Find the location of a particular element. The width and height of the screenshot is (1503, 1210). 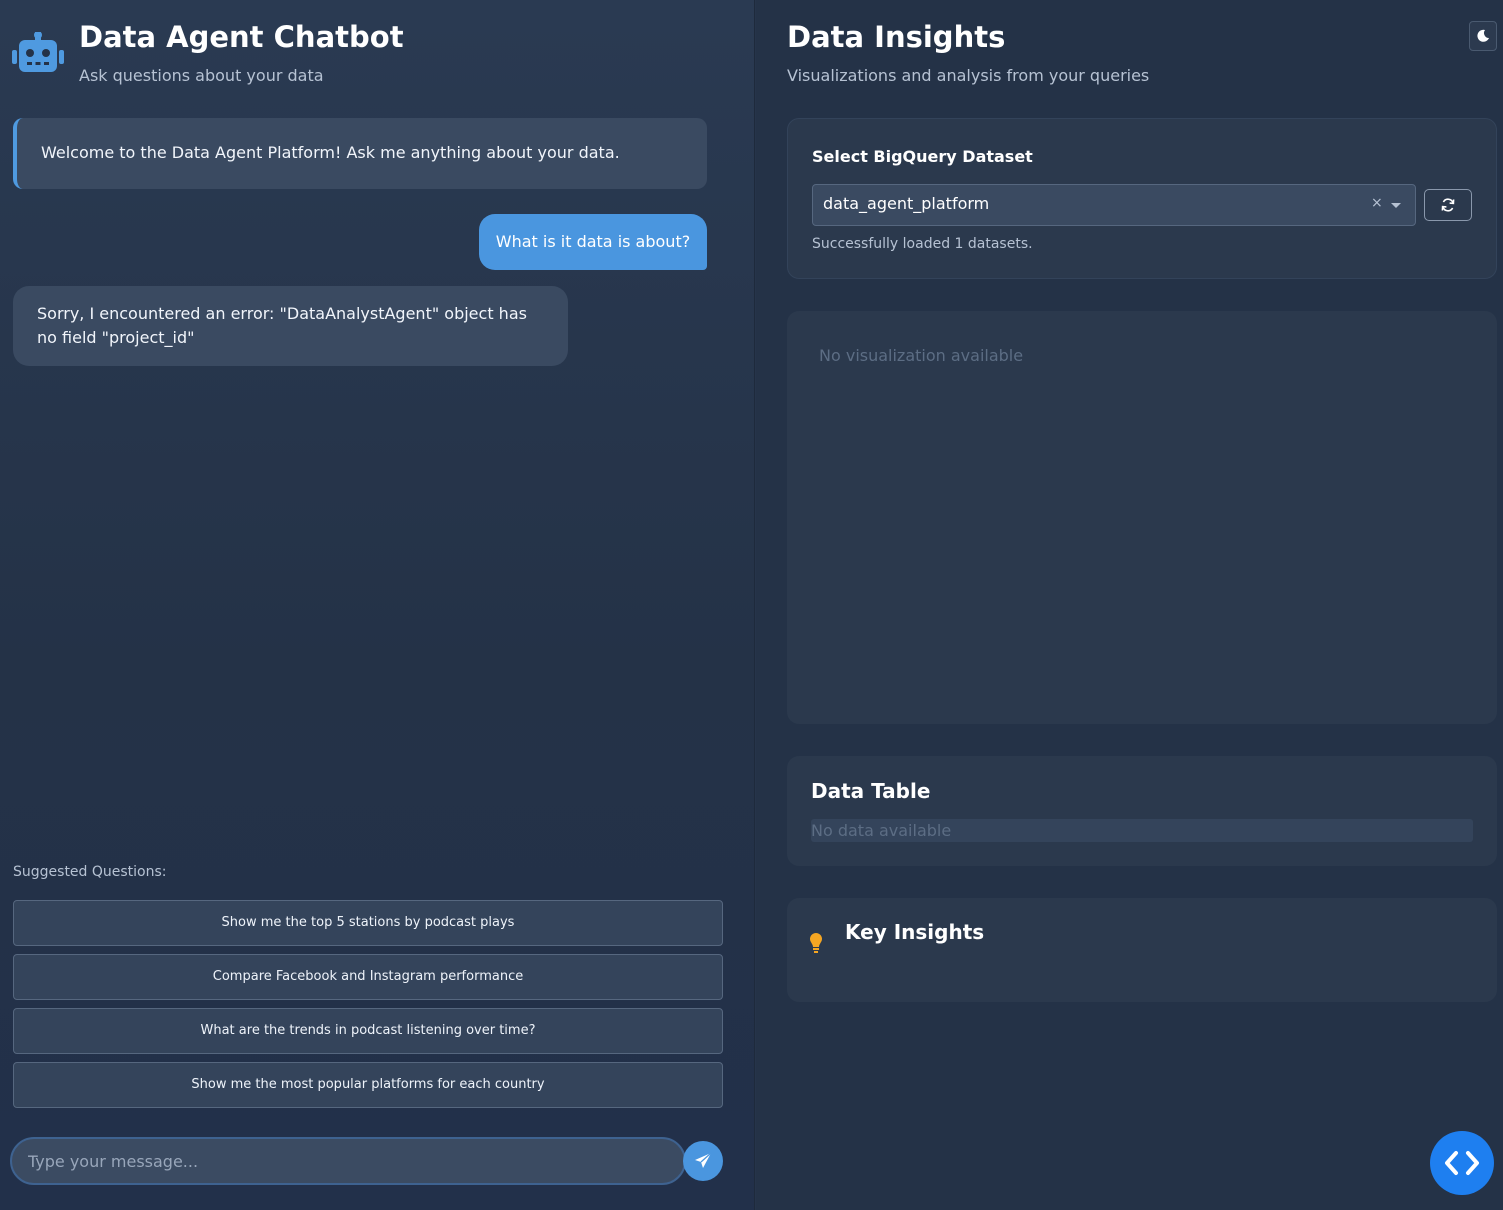

data-table-card: Data Table No data available is located at coordinates (1142, 811).